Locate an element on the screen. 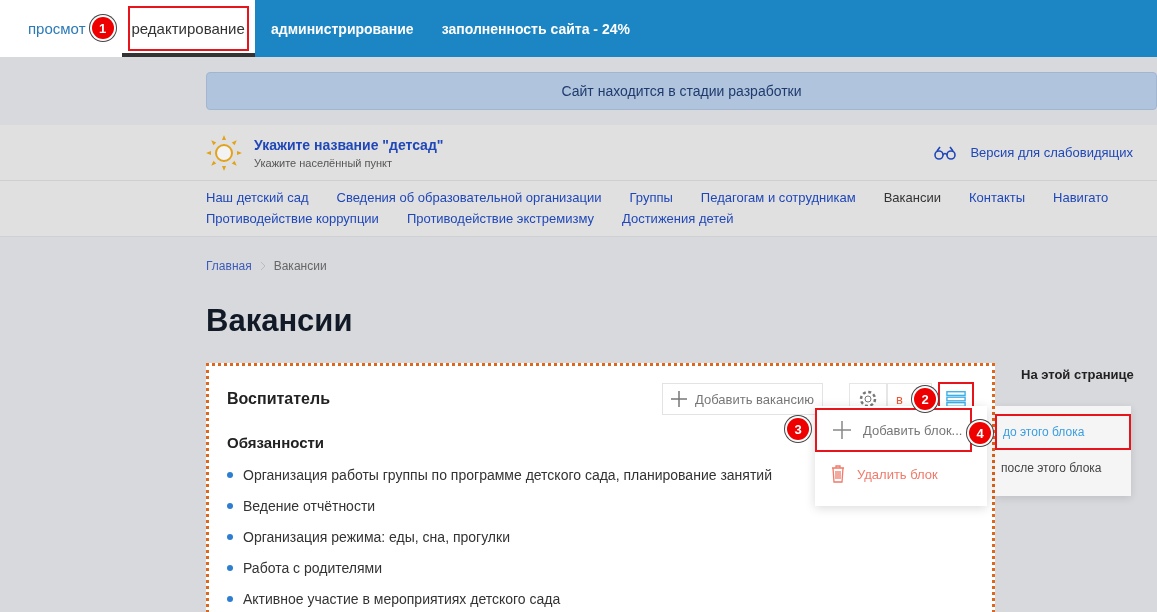 The height and width of the screenshot is (612, 1157). glasses-icon is located at coordinates (945, 152).